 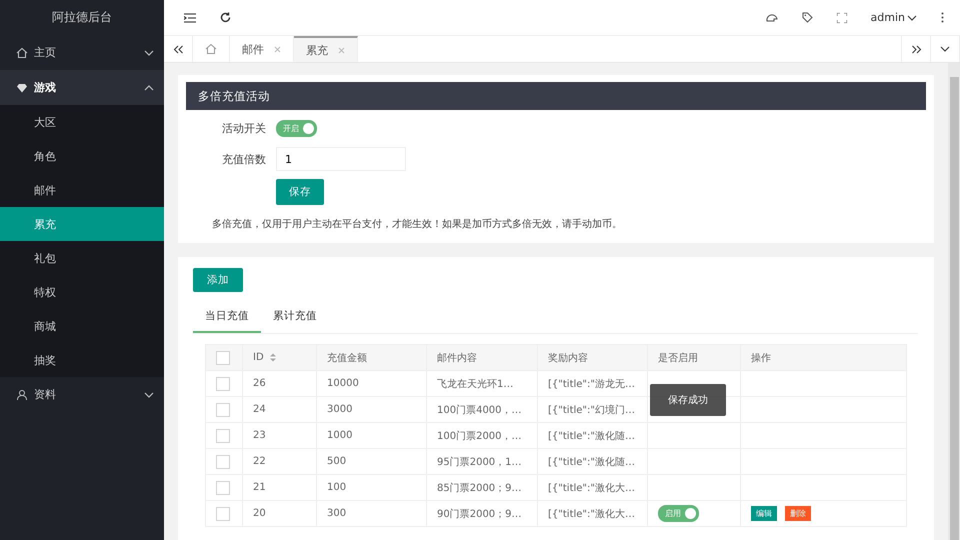 I want to click on menu-label: 资料, so click(x=45, y=394).